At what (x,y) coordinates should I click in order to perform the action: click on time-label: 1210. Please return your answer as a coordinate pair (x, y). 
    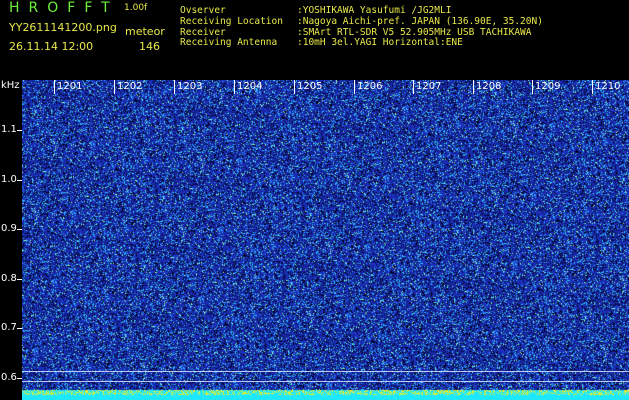
    Looking at the image, I should click on (608, 86).